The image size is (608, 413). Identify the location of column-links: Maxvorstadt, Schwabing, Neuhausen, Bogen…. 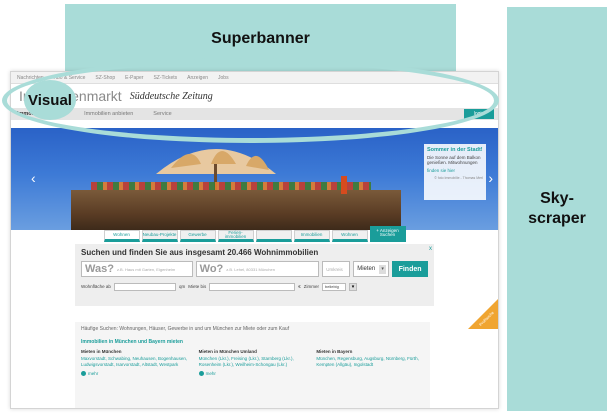
(135, 361).